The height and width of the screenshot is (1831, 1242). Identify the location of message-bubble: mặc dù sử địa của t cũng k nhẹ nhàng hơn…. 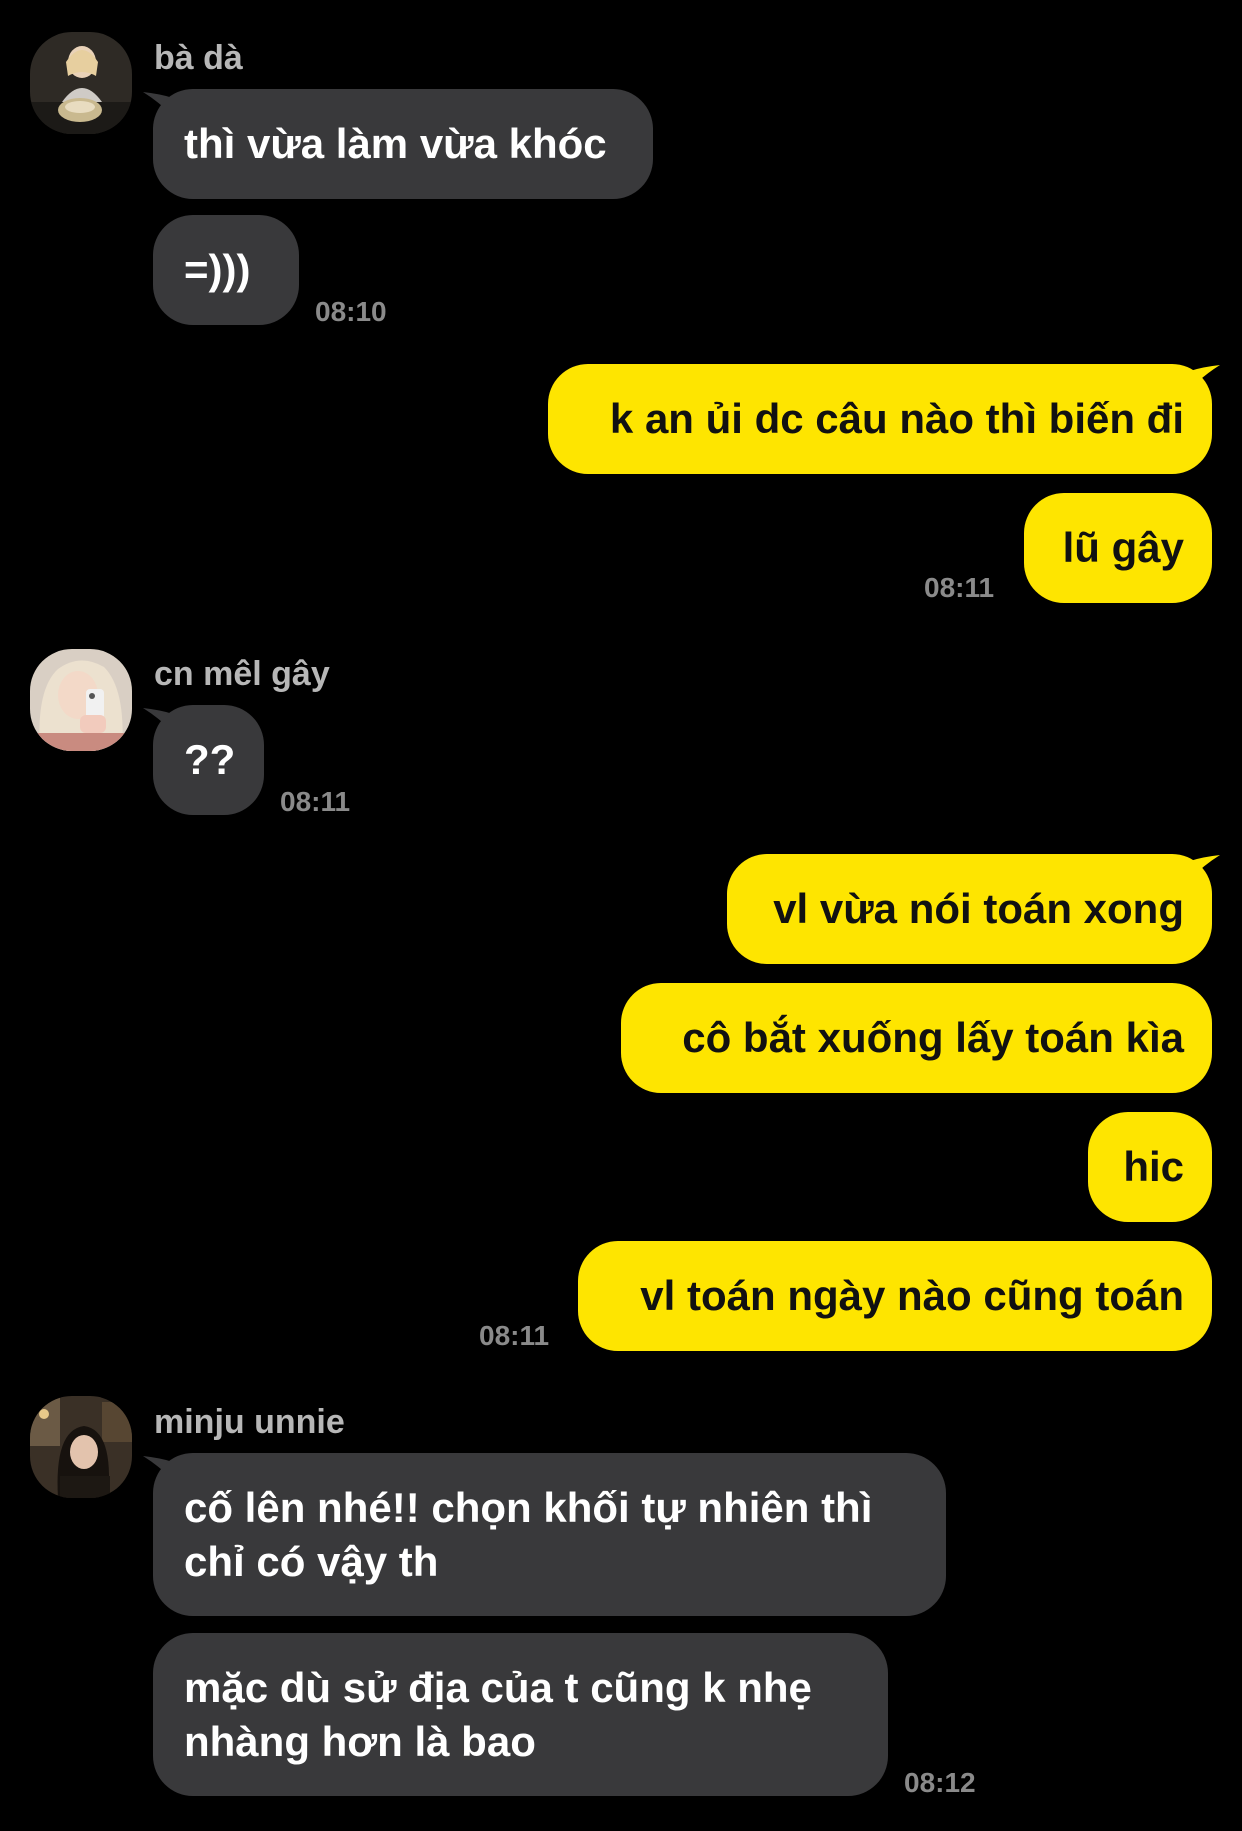
(520, 1714).